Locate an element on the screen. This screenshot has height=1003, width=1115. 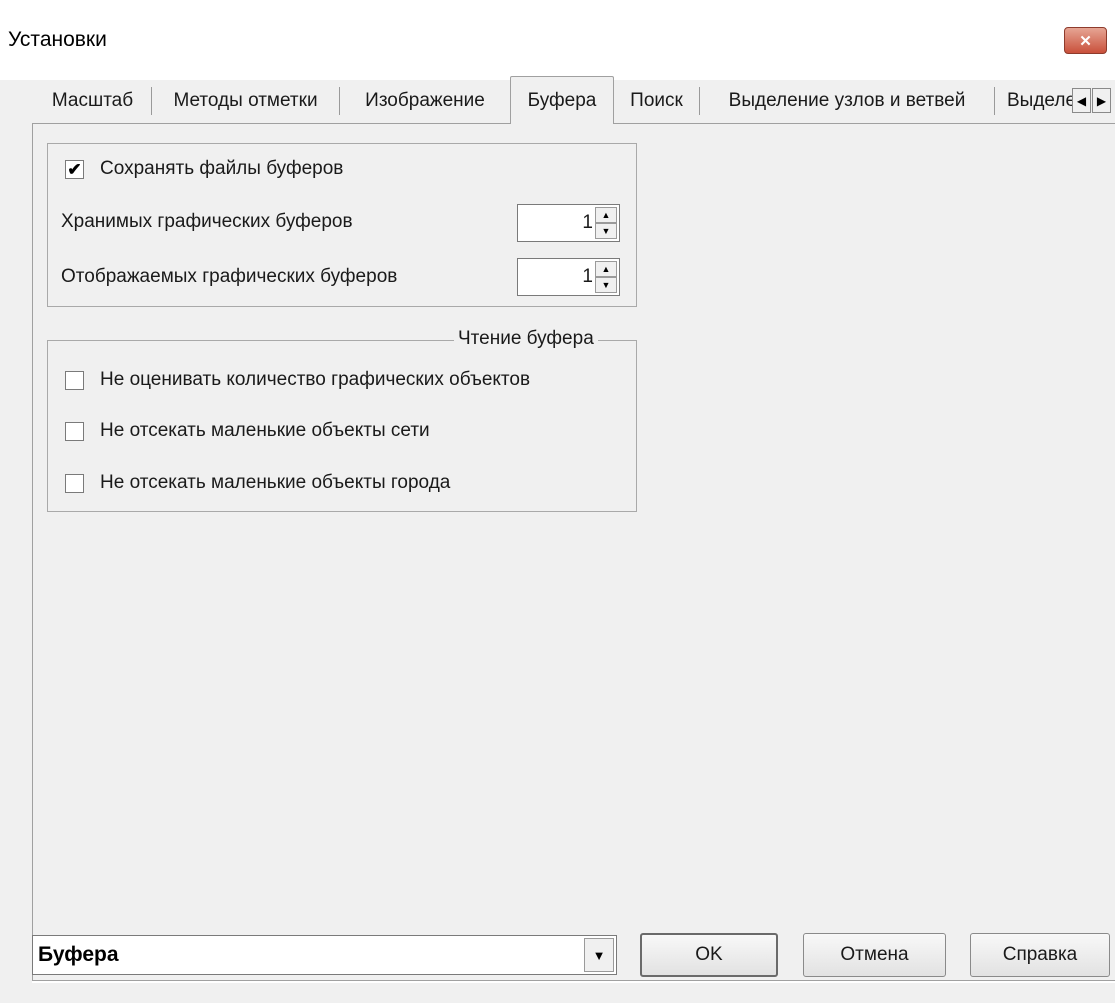
stored-buffers-value: 1 is located at coordinates (587, 223).